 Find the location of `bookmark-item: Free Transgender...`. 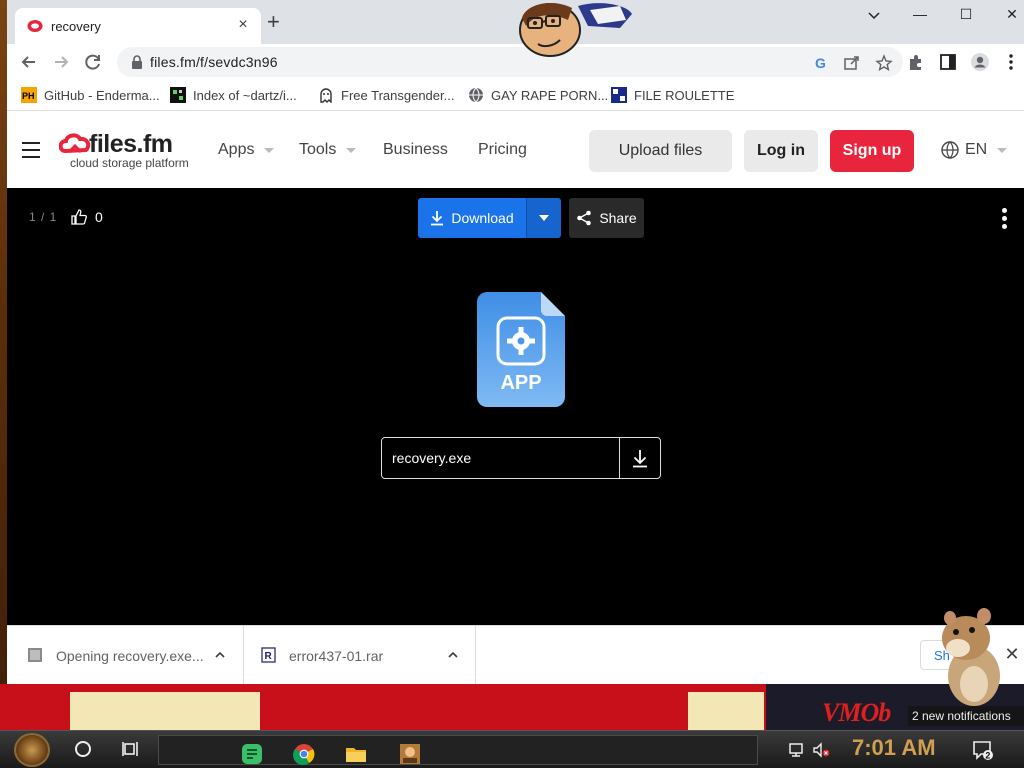

bookmark-item: Free Transgender... is located at coordinates (386, 95).